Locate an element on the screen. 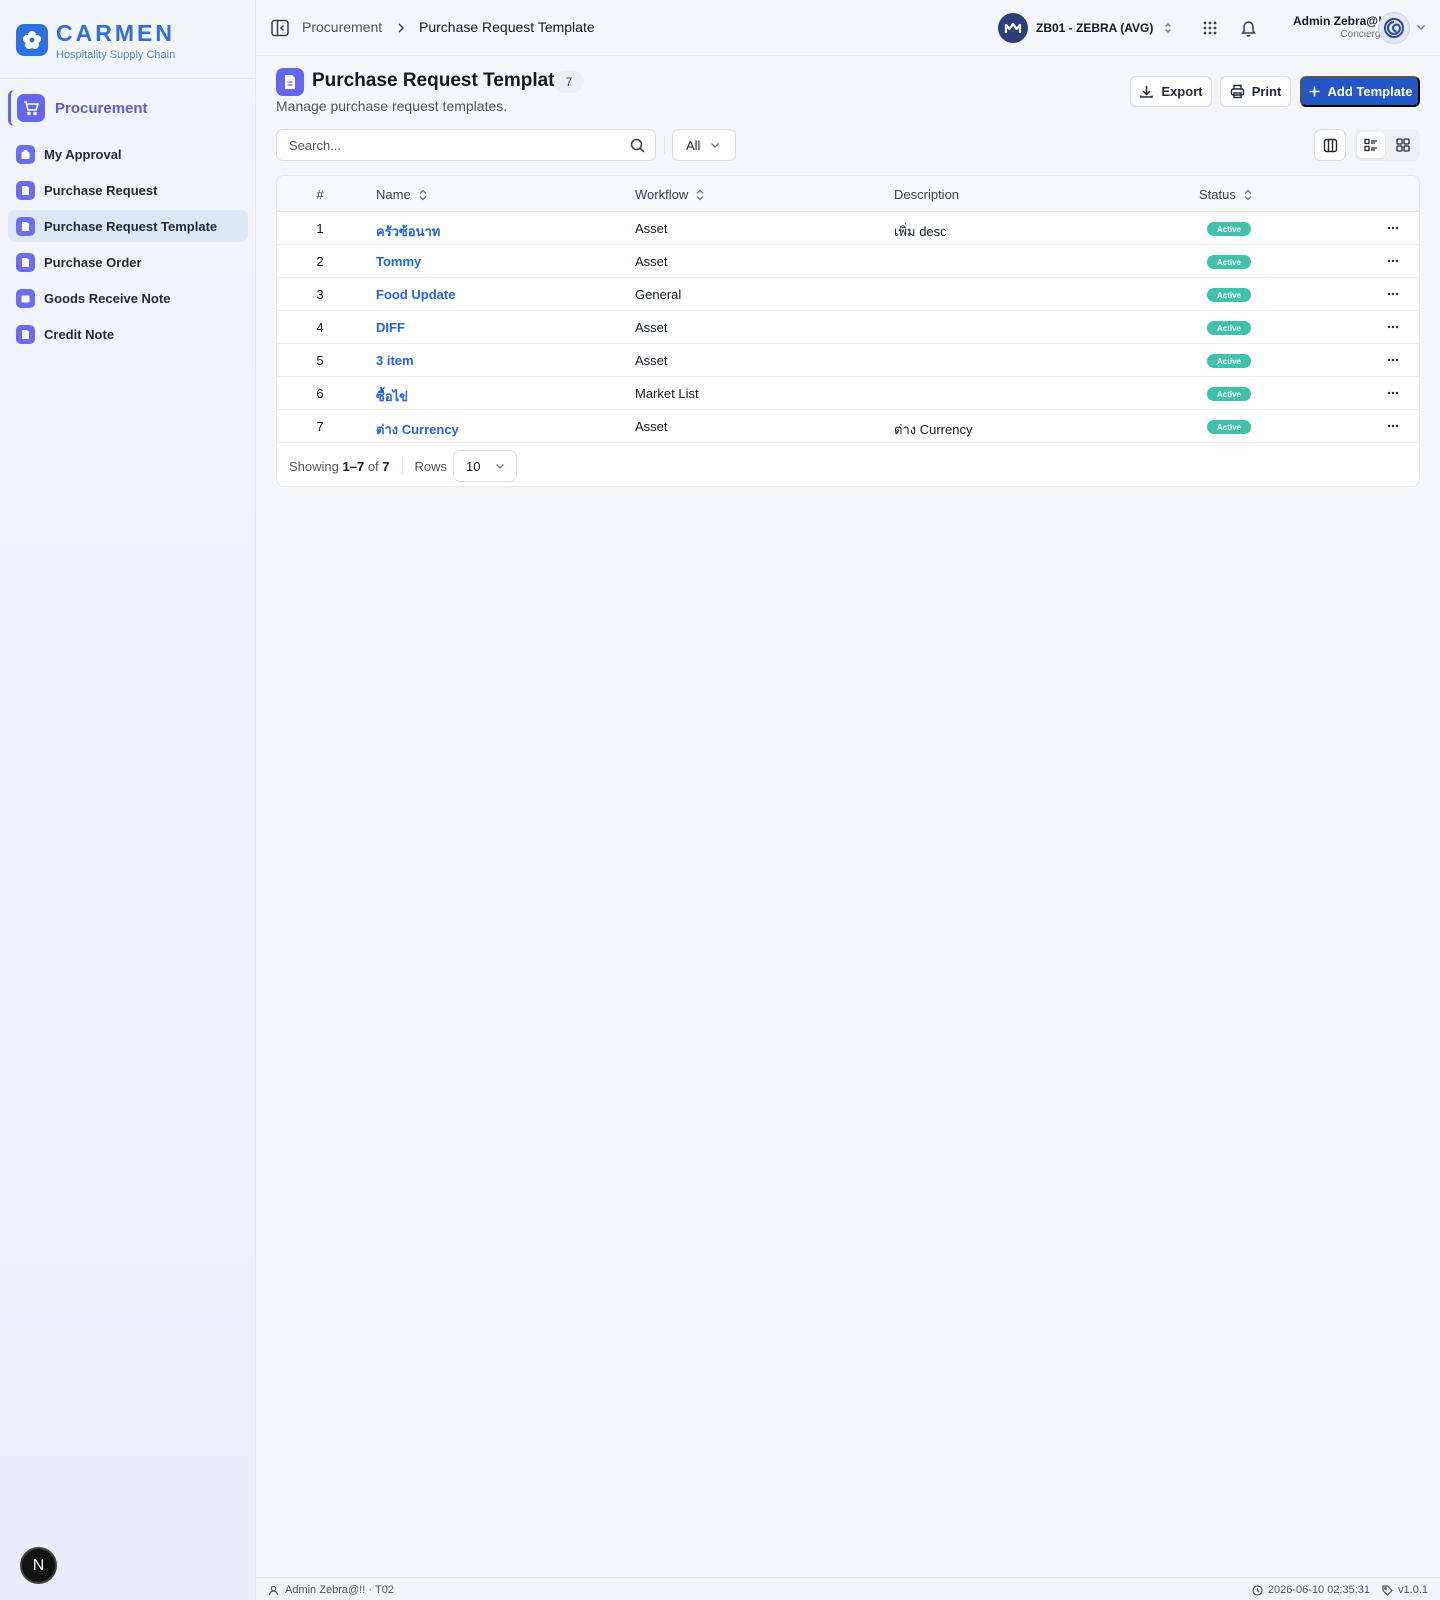 The image size is (1440, 1600). download-icon is located at coordinates (1146, 91).